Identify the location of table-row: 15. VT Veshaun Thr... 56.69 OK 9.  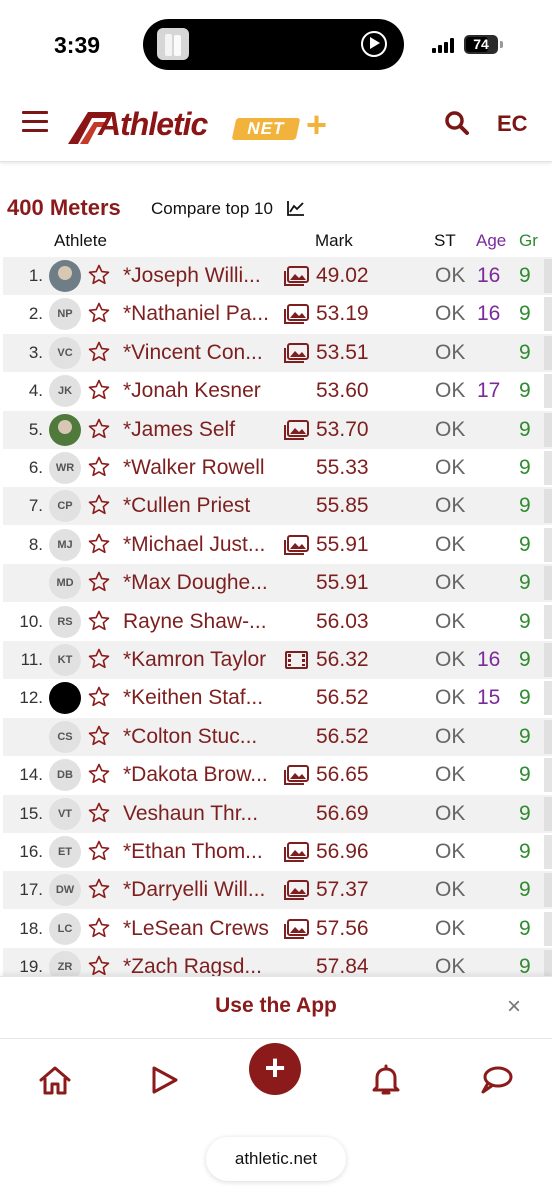
(277, 813).